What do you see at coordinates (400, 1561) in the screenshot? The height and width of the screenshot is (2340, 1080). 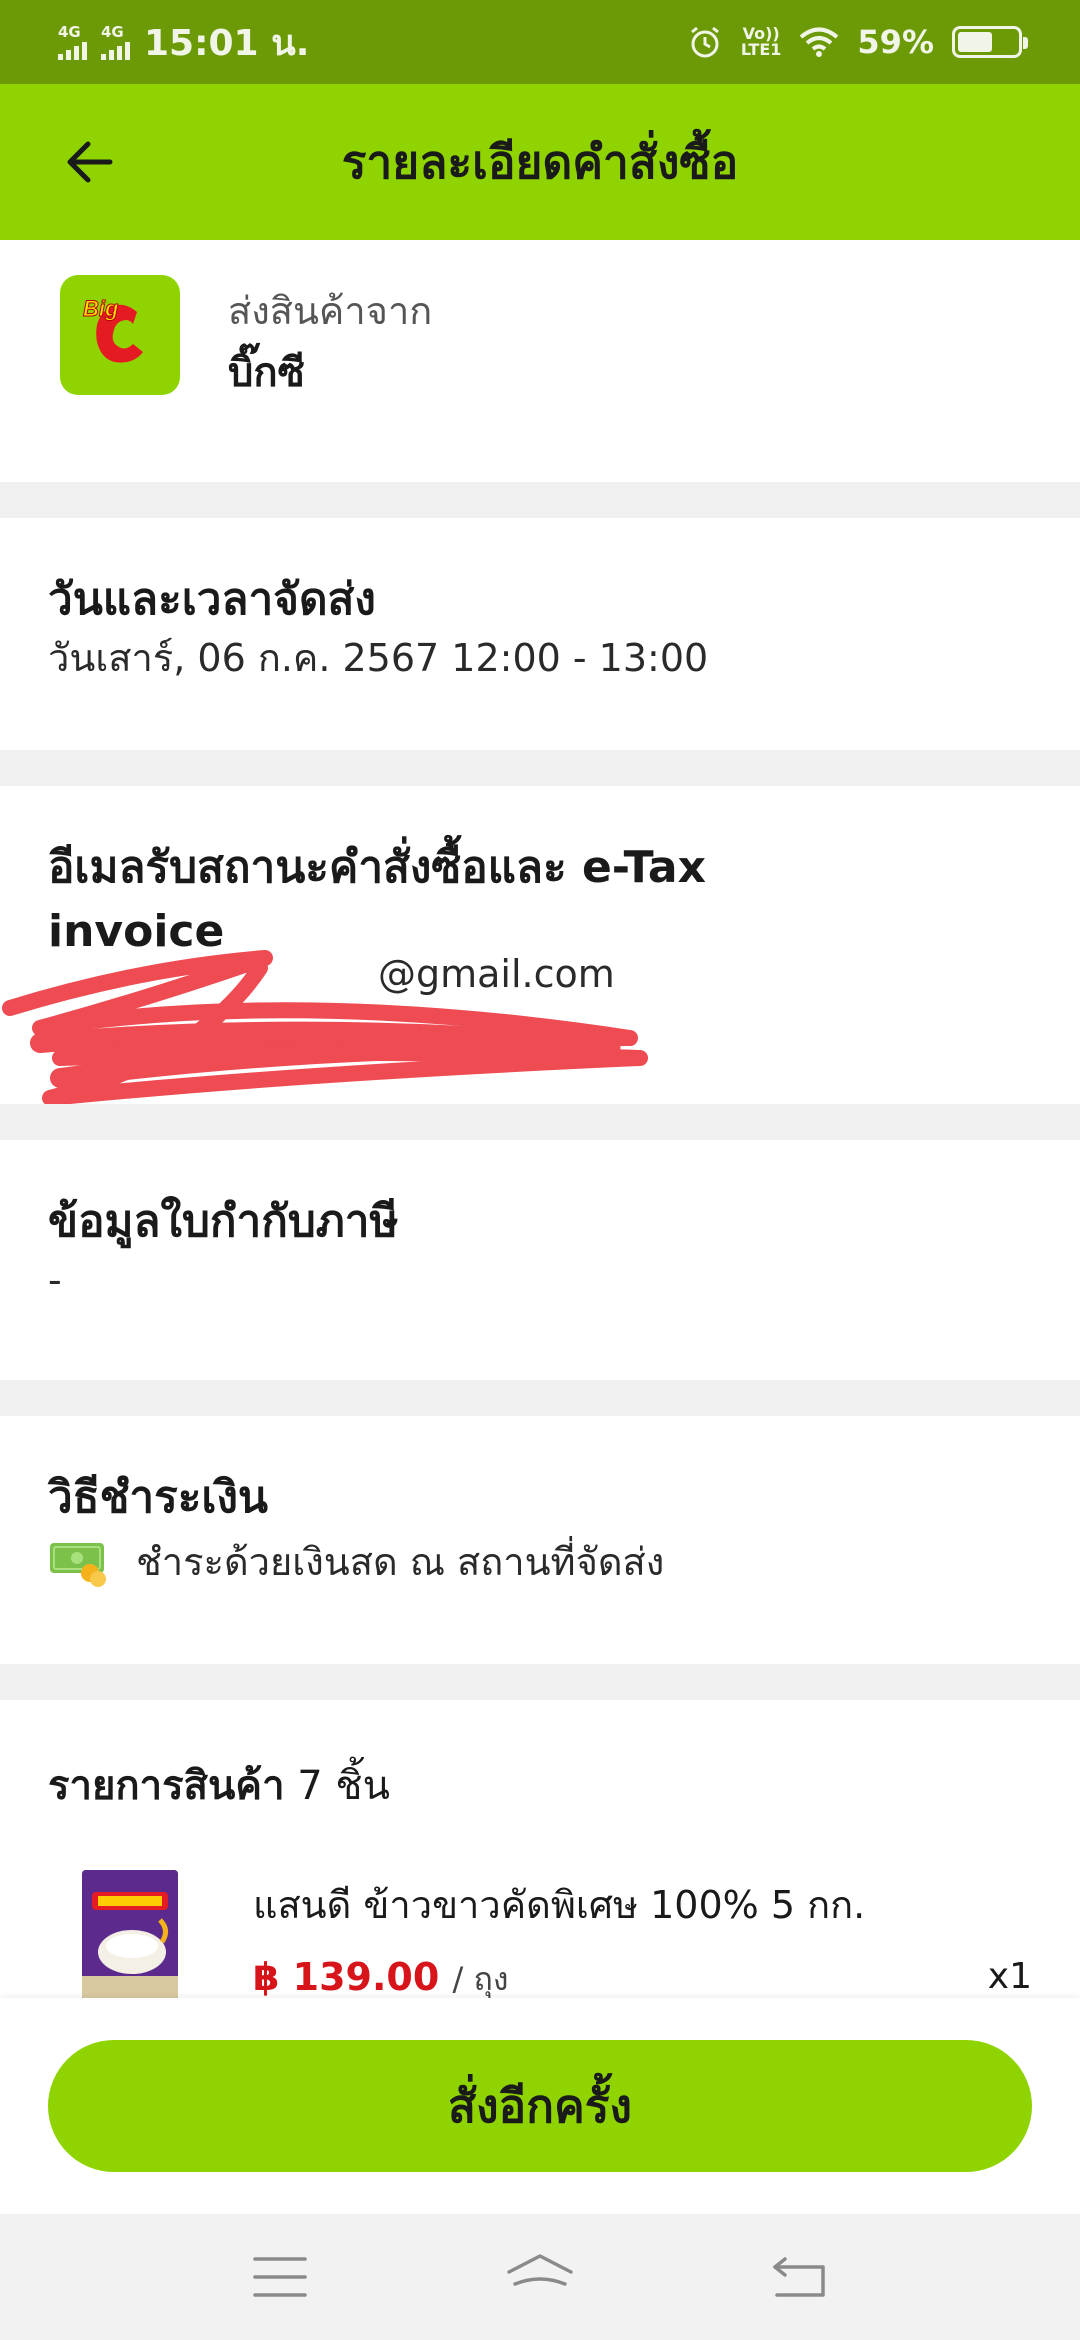 I see `payment-method-text: ชำระด้วยเงินสด ณ สถานที่จัดส่ง` at bounding box center [400, 1561].